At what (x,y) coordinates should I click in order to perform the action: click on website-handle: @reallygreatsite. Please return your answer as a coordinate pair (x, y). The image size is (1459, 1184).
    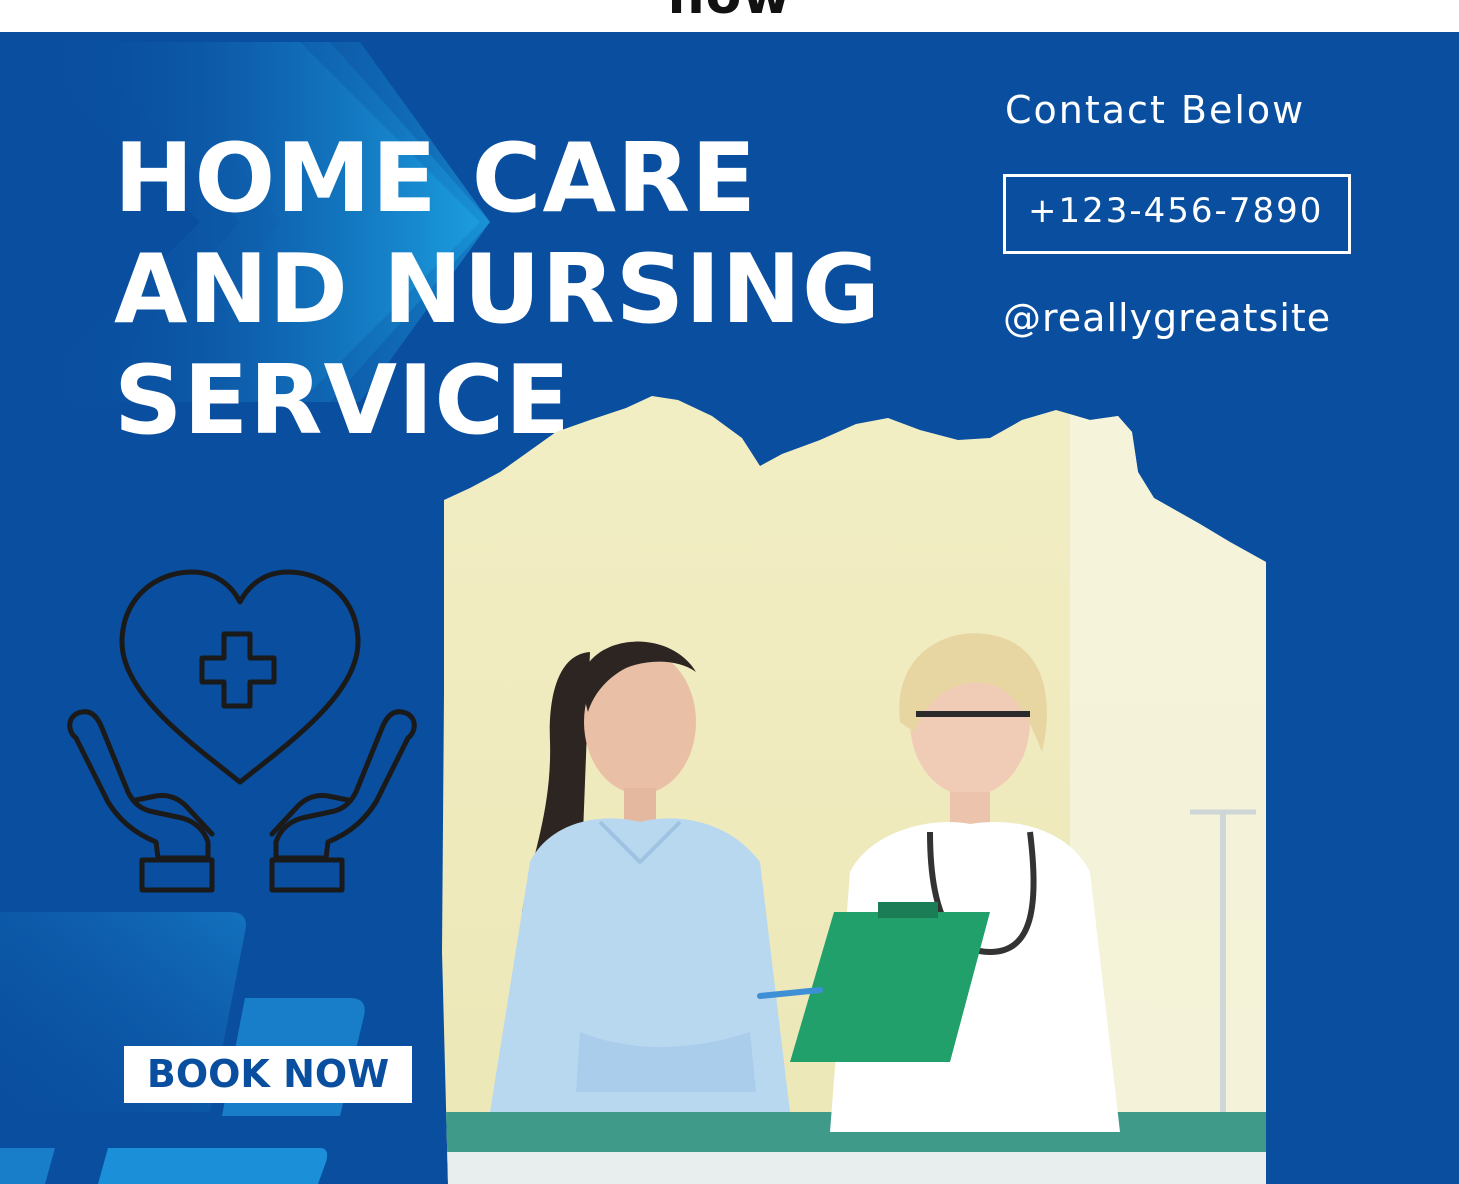
    Looking at the image, I should click on (1167, 318).